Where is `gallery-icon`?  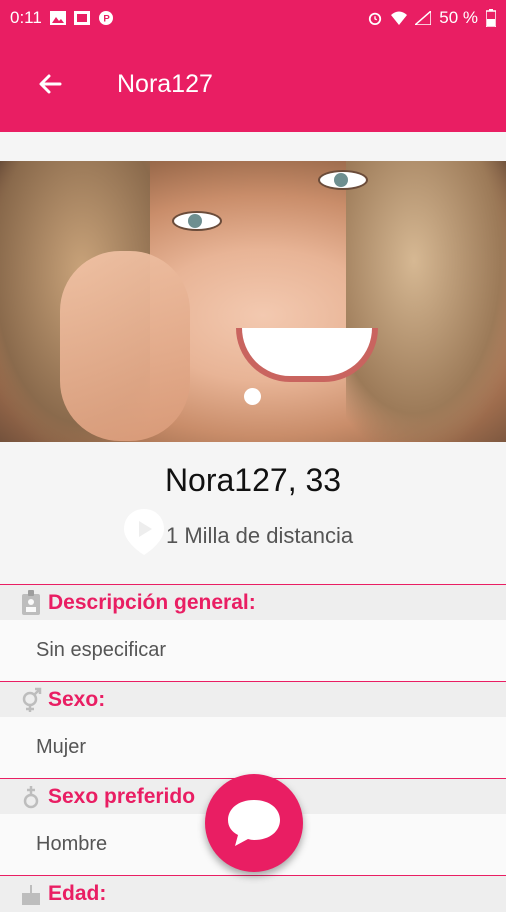 gallery-icon is located at coordinates (57, 18).